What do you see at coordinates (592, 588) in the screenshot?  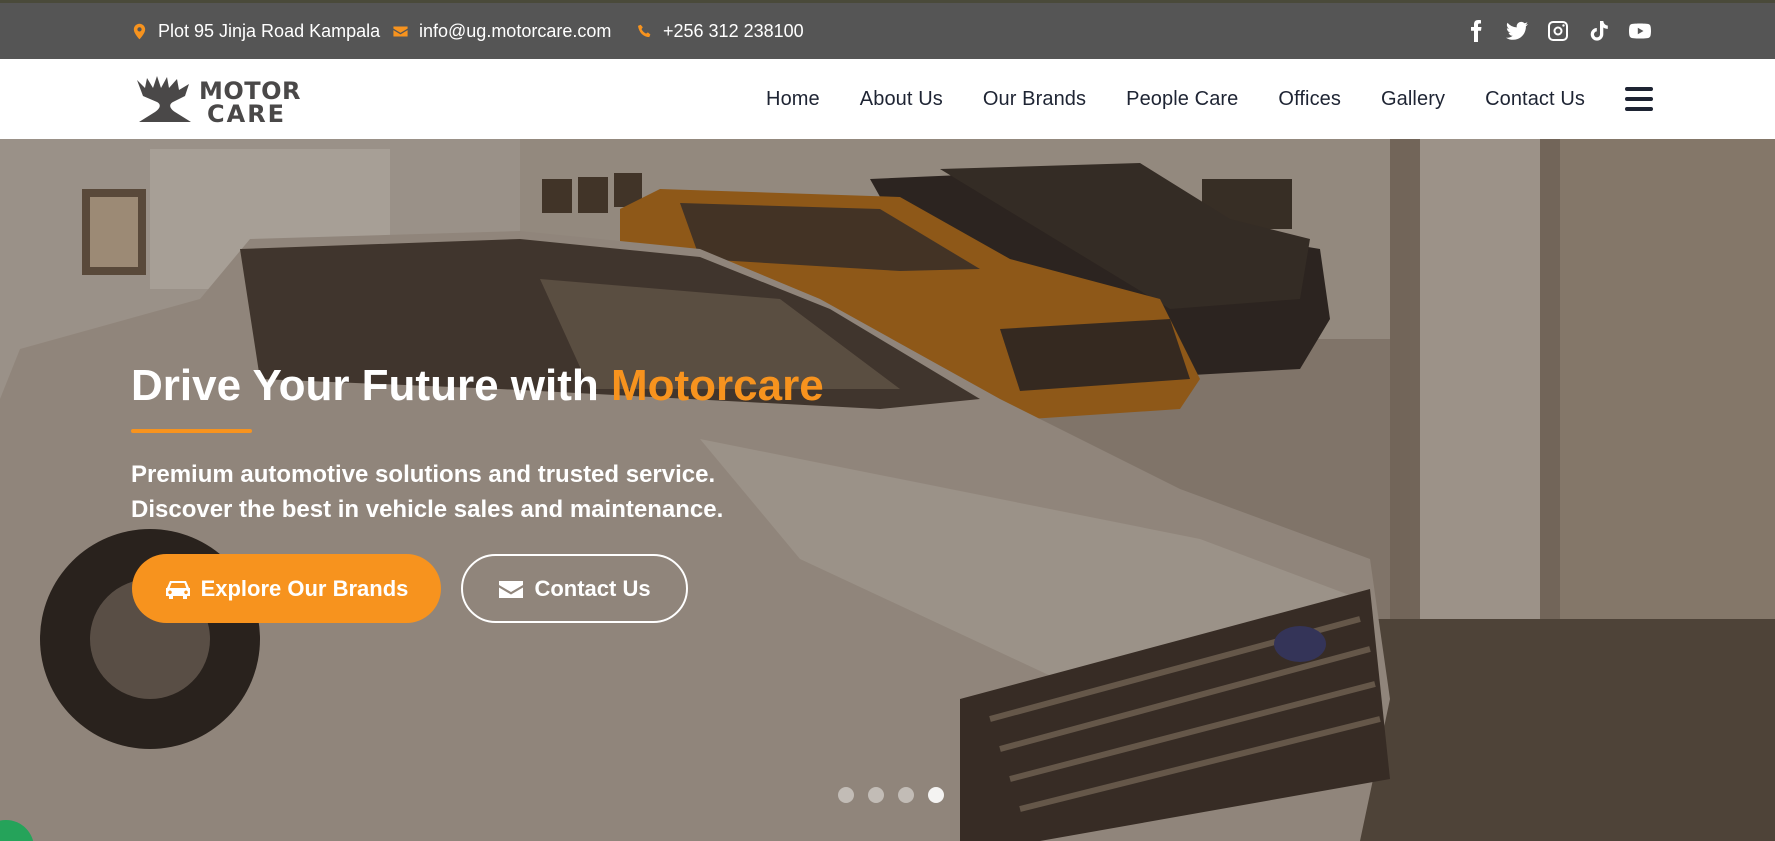 I see `contact-us-label: Contact Us` at bounding box center [592, 588].